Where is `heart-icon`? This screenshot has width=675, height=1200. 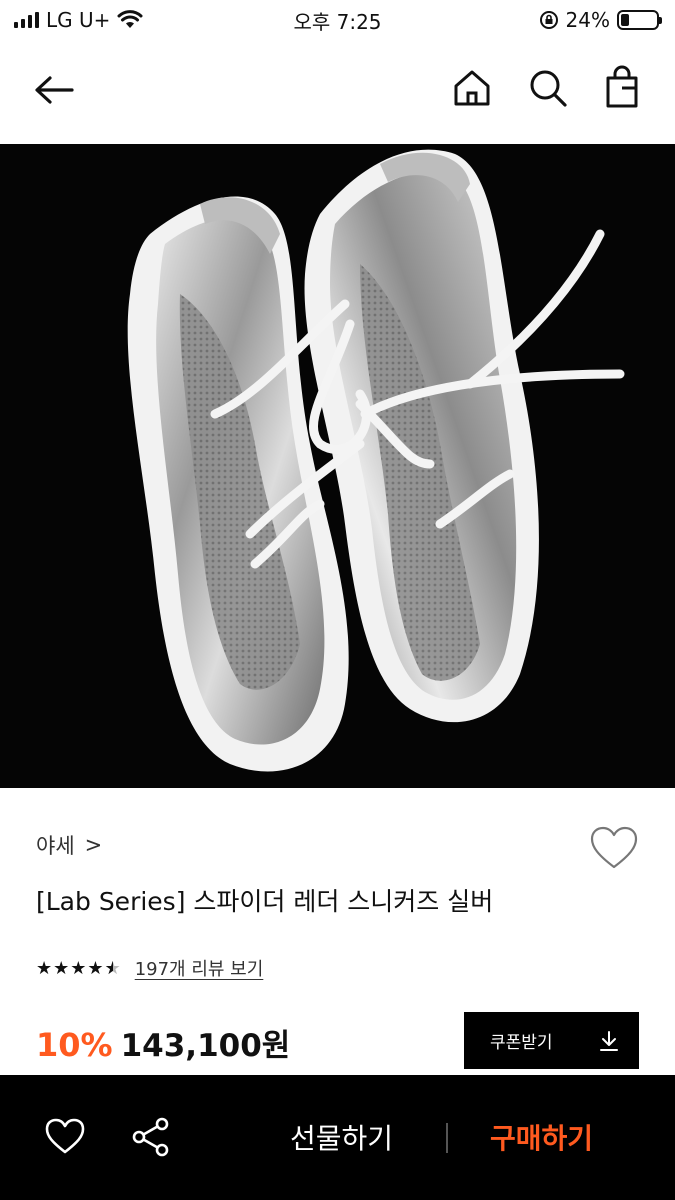
heart-icon is located at coordinates (65, 1137).